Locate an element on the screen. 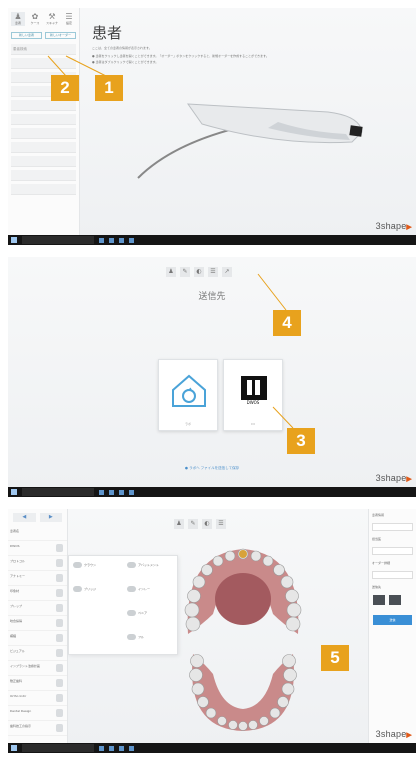 The image size is (420, 760). flyout-item: ブリッジ is located at coordinates (84, 589).